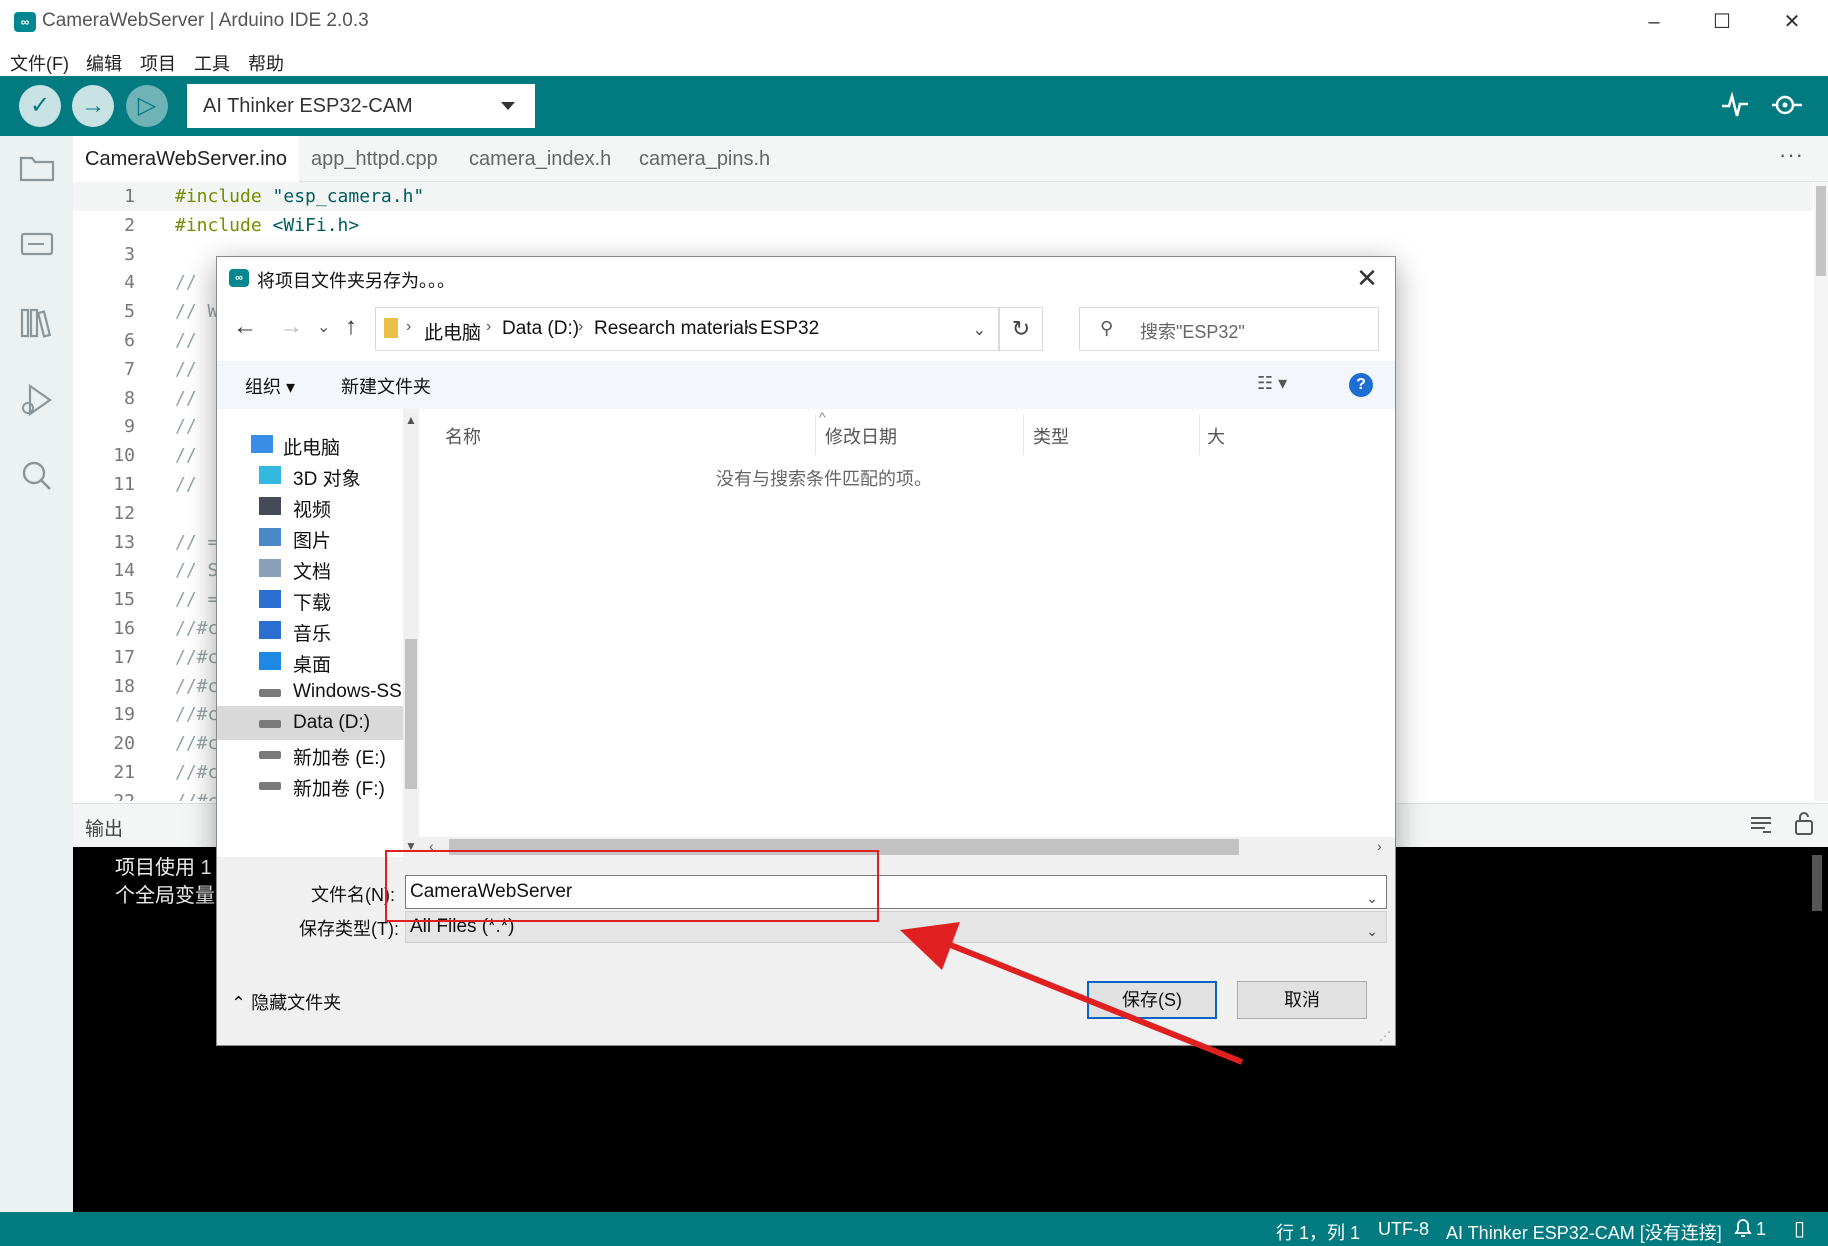 Image resolution: width=1828 pixels, height=1246 pixels. Describe the element at coordinates (1318, 1232) in the screenshot. I see `cursor-position: 行 1，列 1` at that location.